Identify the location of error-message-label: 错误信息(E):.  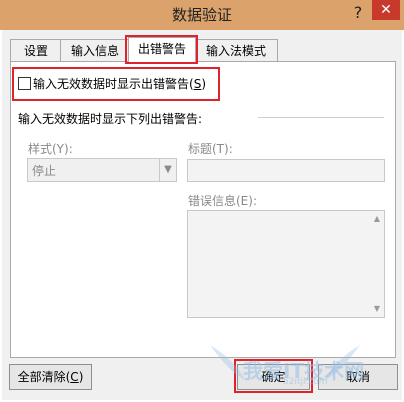
(222, 201).